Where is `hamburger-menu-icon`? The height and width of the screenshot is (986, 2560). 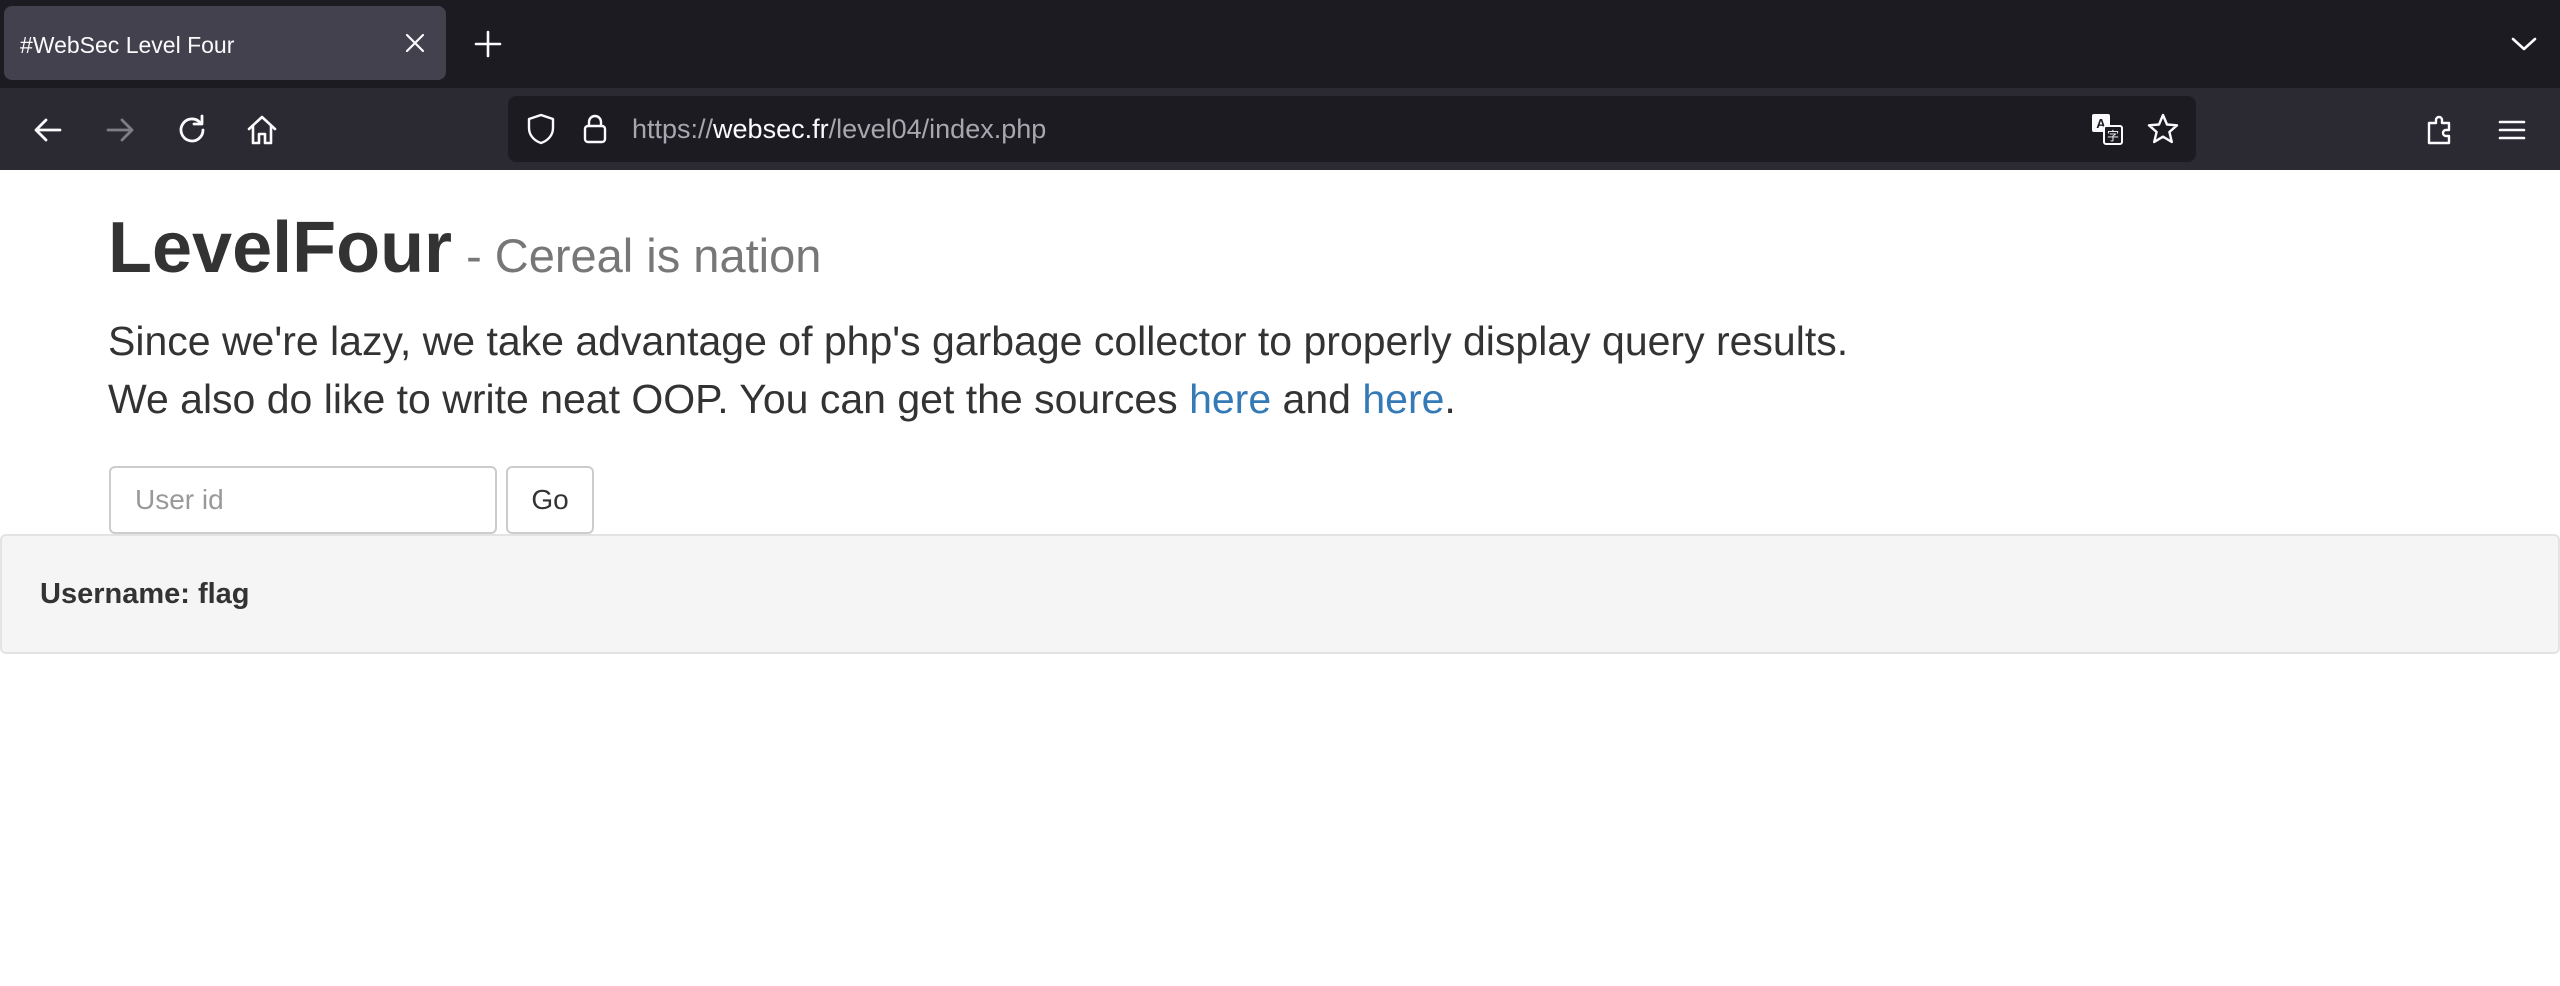
hamburger-menu-icon is located at coordinates (2512, 130).